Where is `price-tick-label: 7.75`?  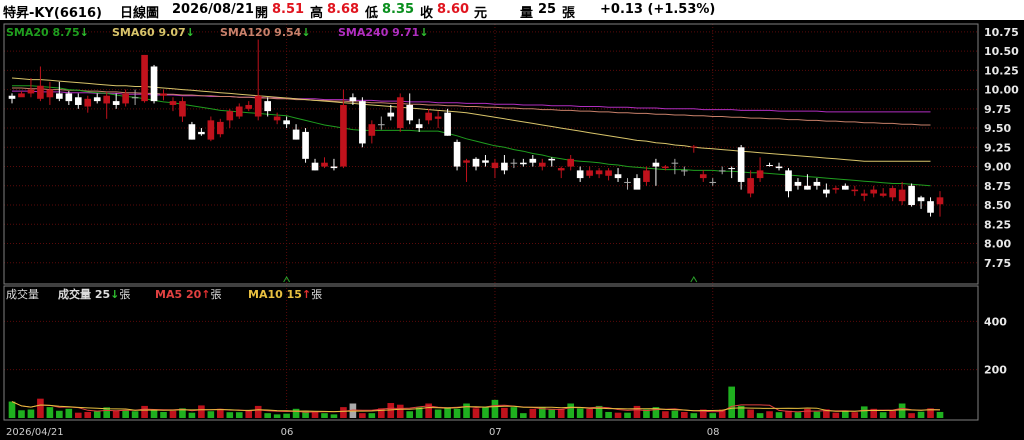 price-tick-label: 7.75 is located at coordinates (997, 263).